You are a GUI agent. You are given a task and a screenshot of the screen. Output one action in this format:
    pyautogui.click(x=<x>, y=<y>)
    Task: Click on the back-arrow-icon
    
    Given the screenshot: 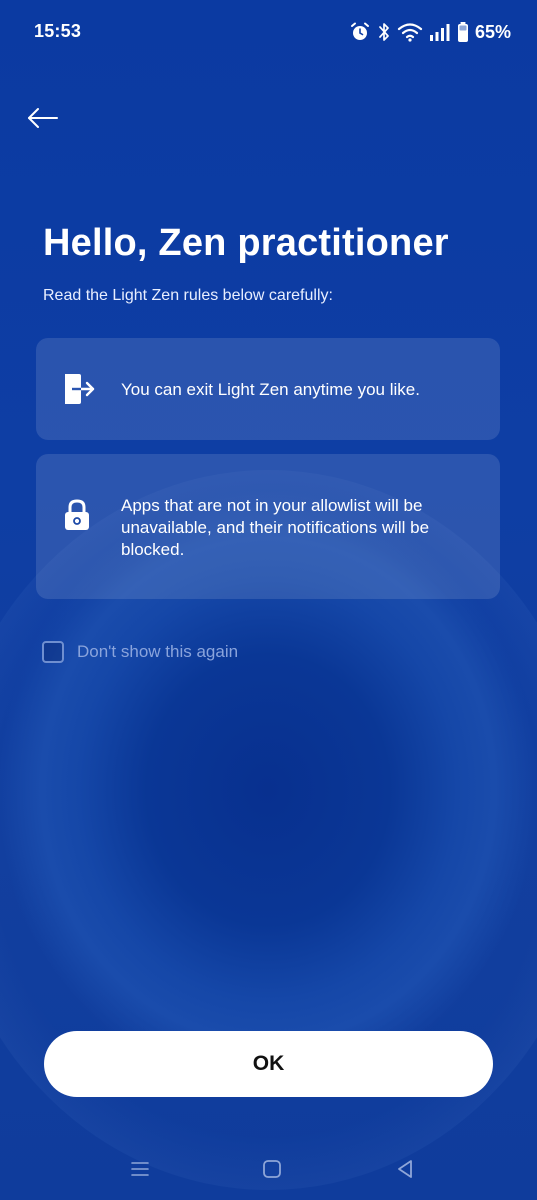 What is the action you would take?
    pyautogui.click(x=42, y=120)
    